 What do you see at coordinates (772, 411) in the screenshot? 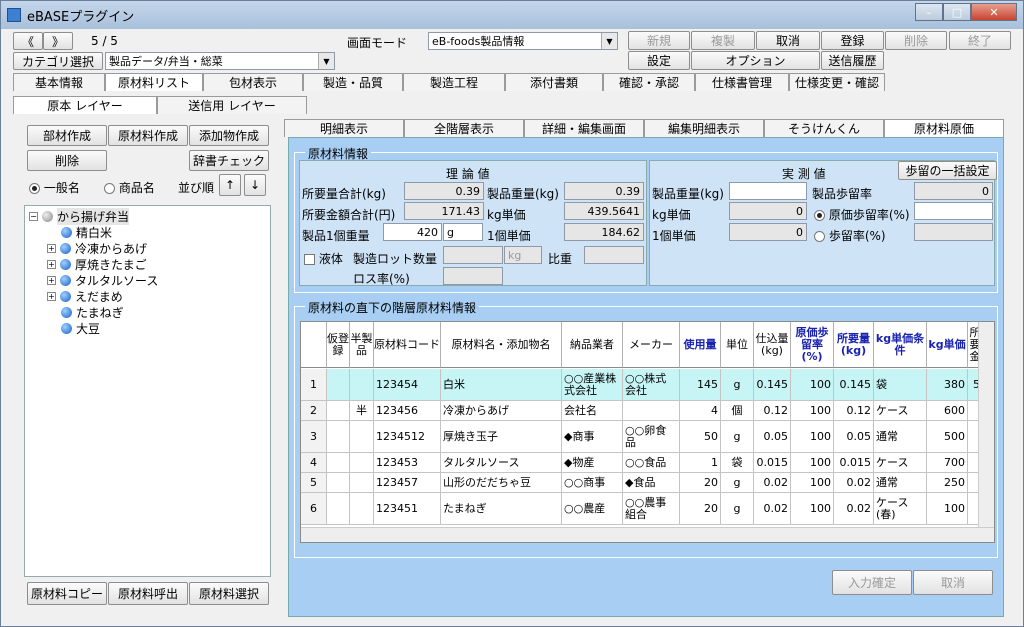
I see `grid-cell-shikomi: 0.12` at bounding box center [772, 411].